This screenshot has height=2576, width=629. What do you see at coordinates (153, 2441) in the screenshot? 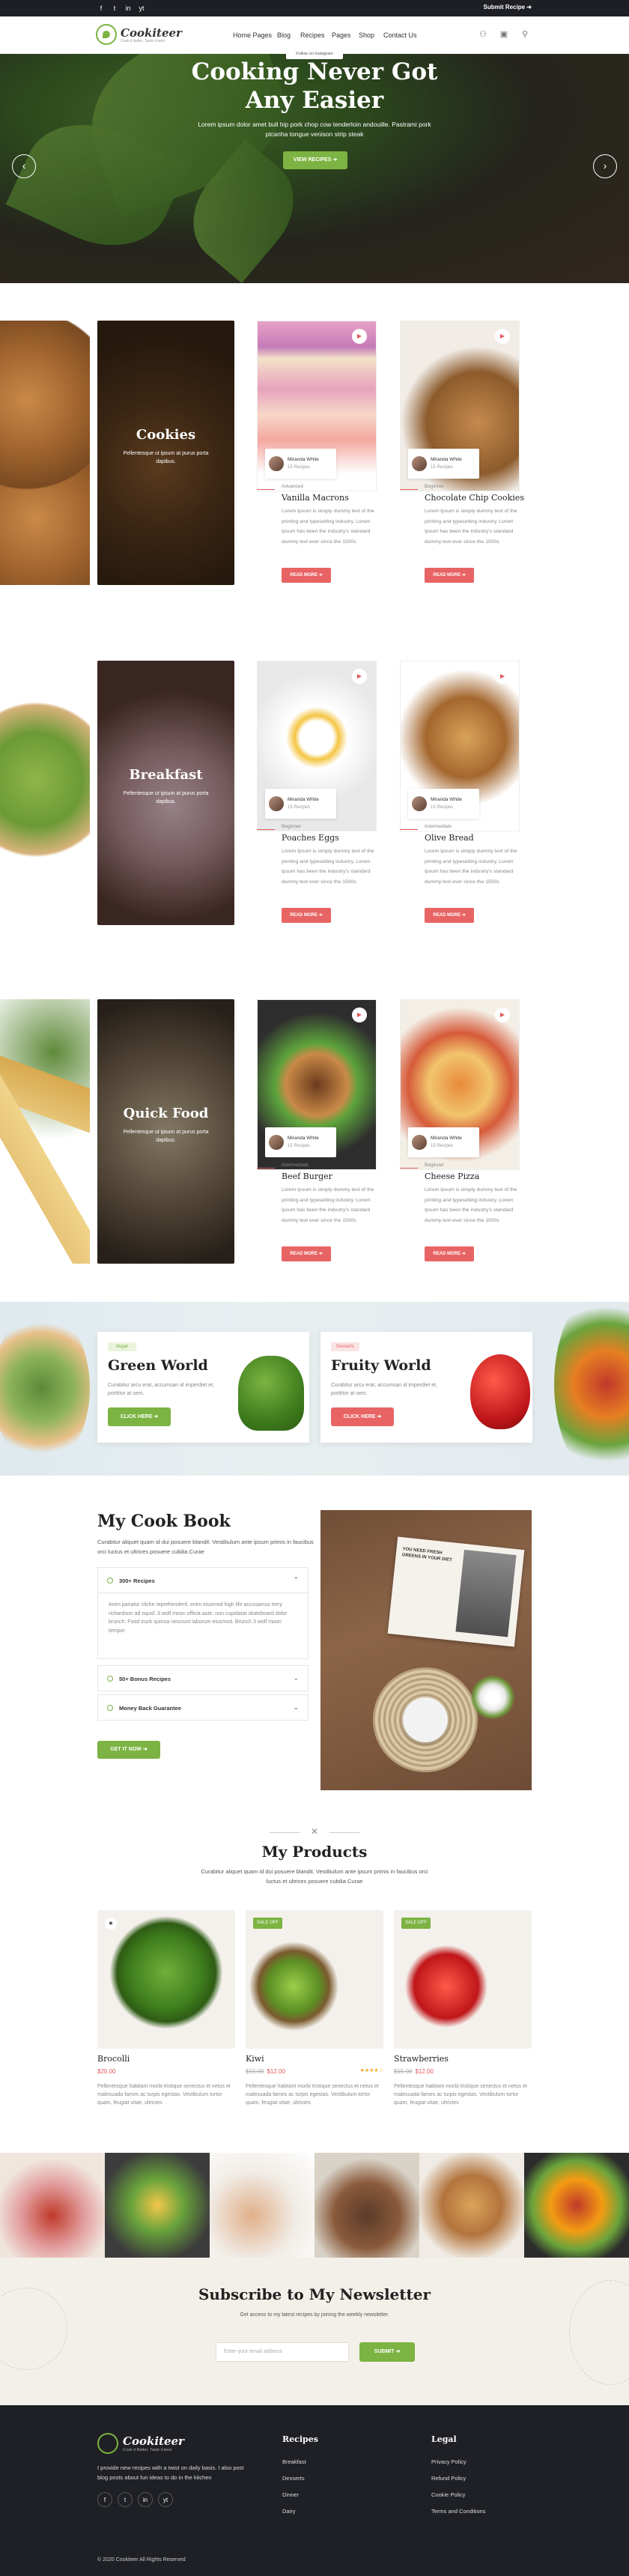
I see `footer-logo-text: Cookiteer` at bounding box center [153, 2441].